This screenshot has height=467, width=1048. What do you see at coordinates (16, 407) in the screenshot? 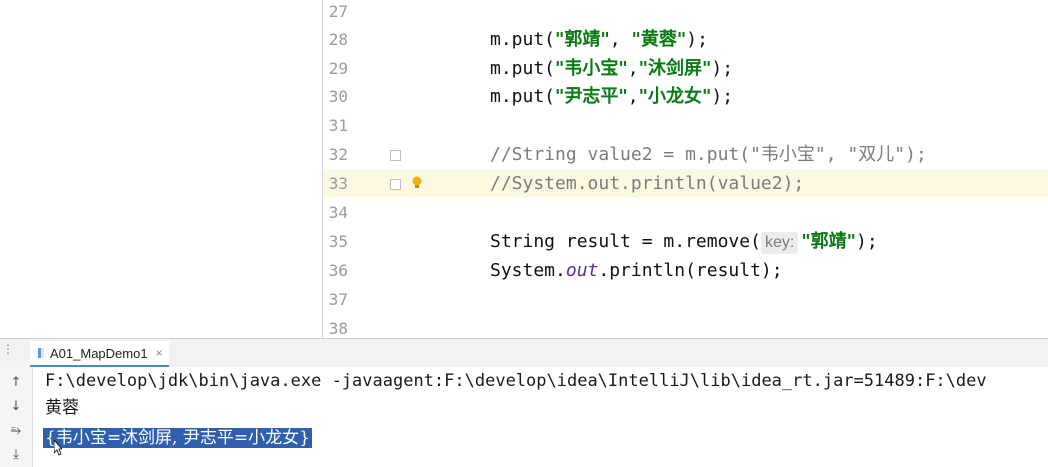
I see `arrow-down-icon: ↓` at bounding box center [16, 407].